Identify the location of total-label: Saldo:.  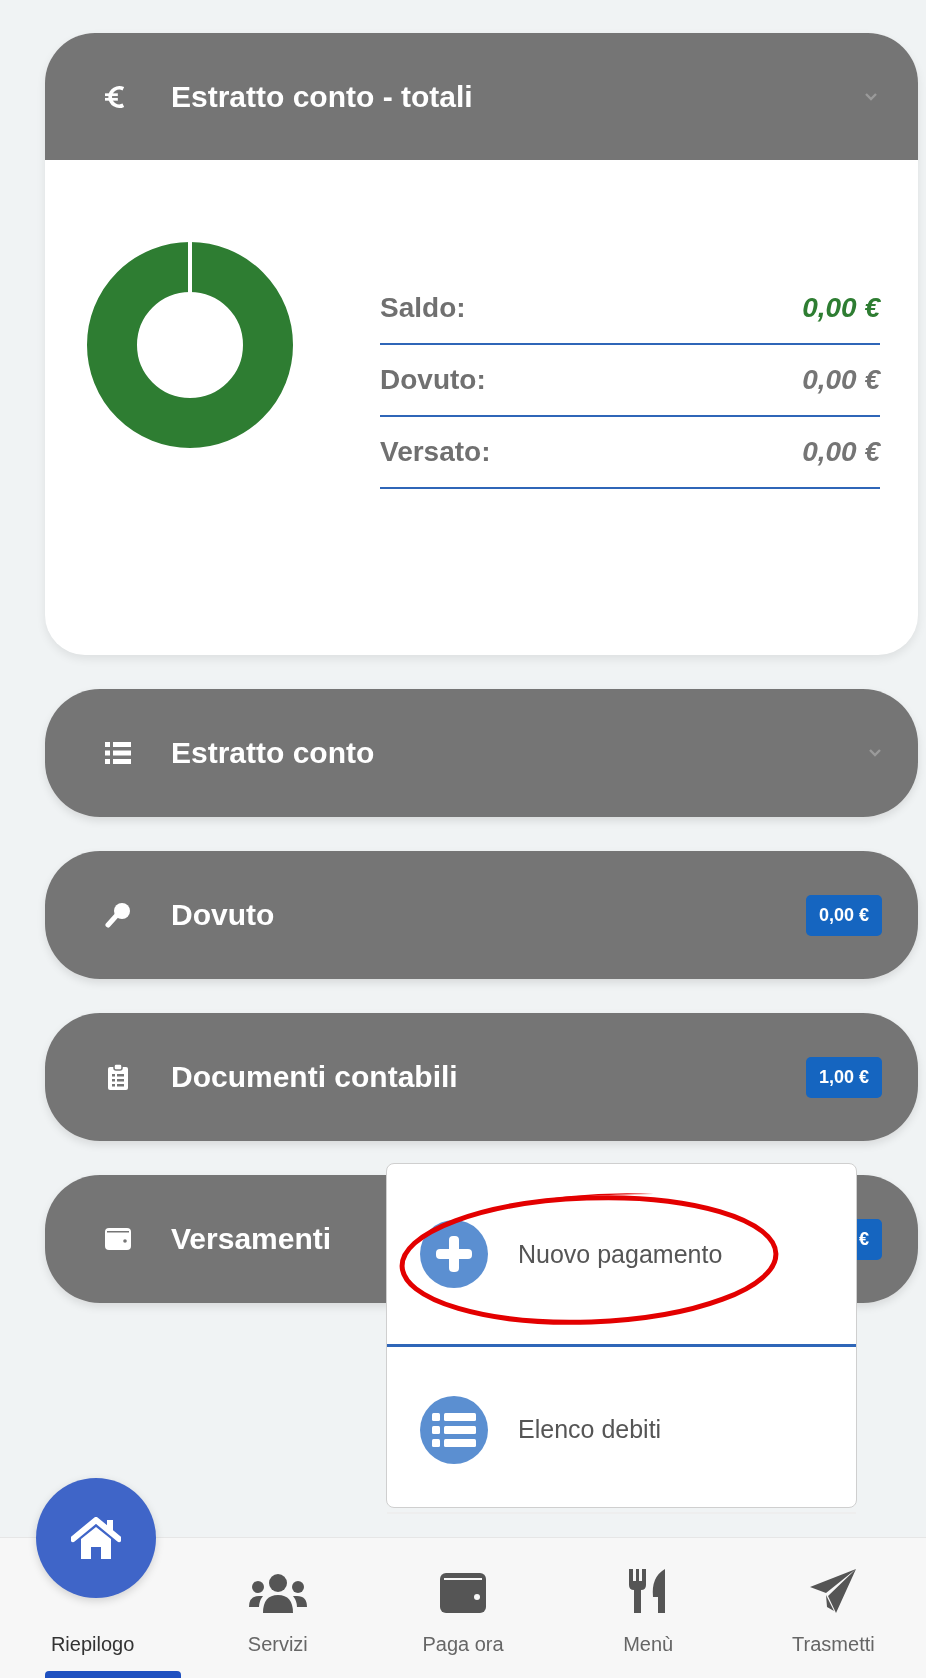
(423, 308).